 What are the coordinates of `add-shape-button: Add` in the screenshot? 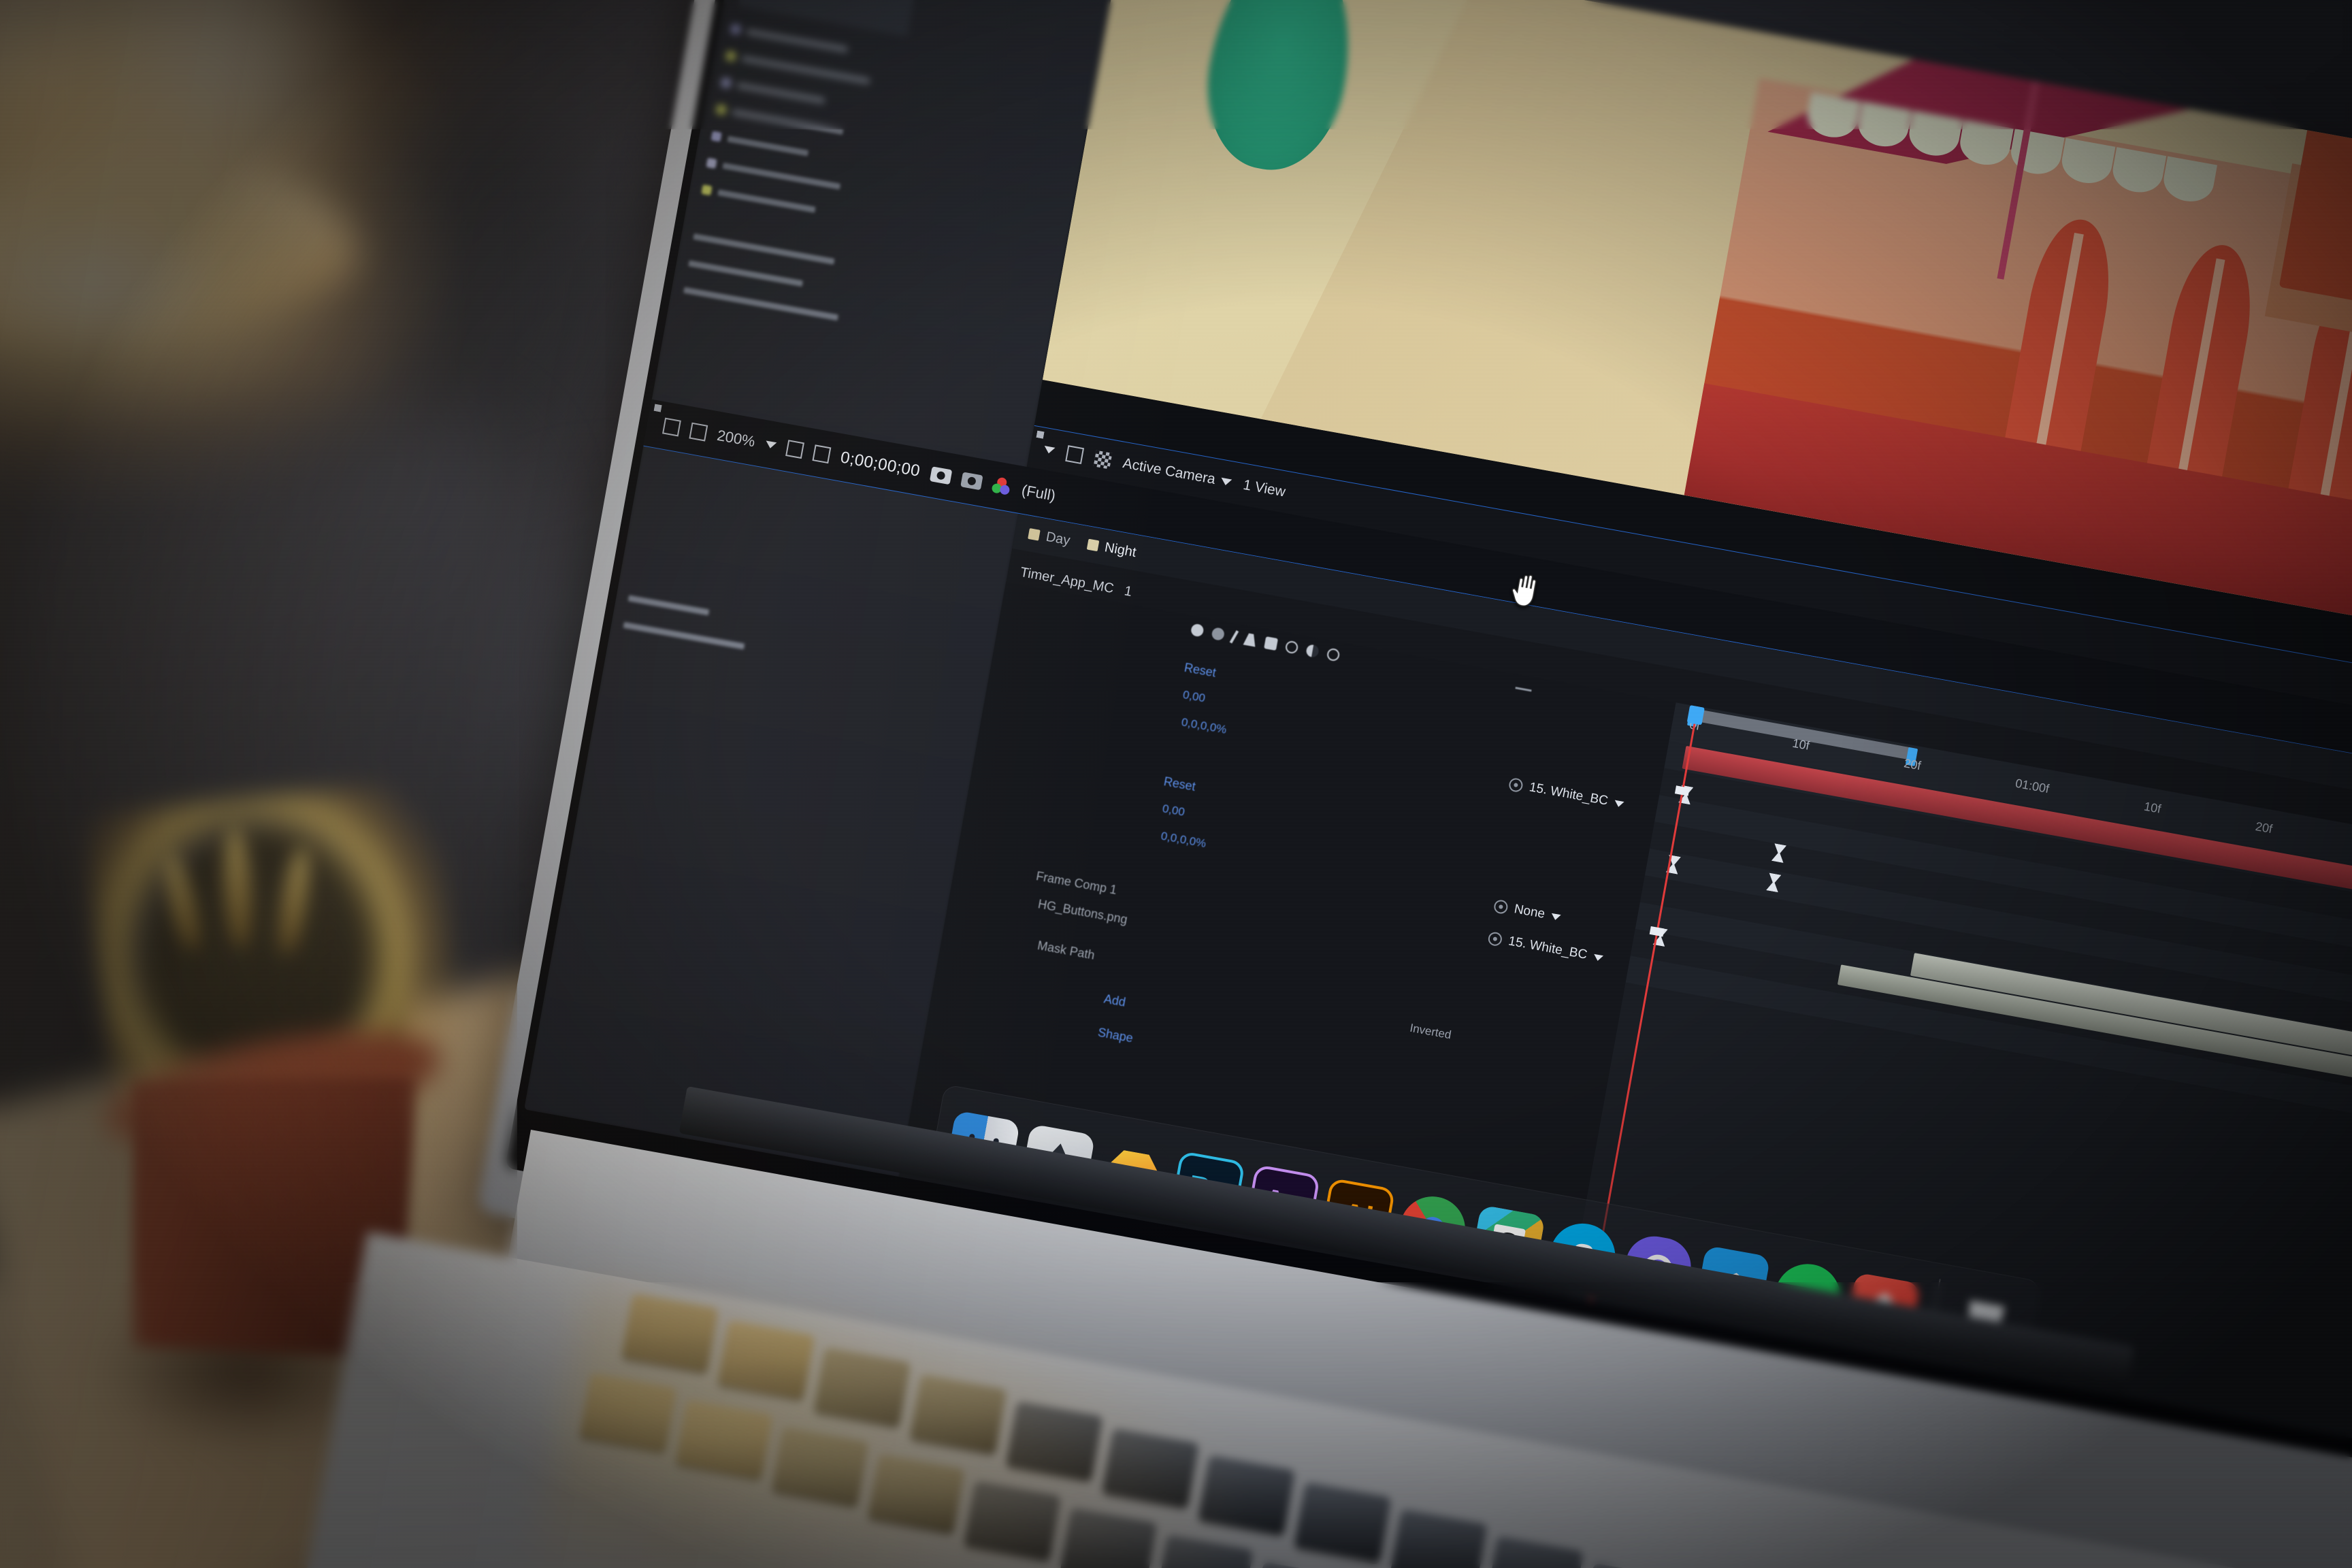 It's located at (1114, 1000).